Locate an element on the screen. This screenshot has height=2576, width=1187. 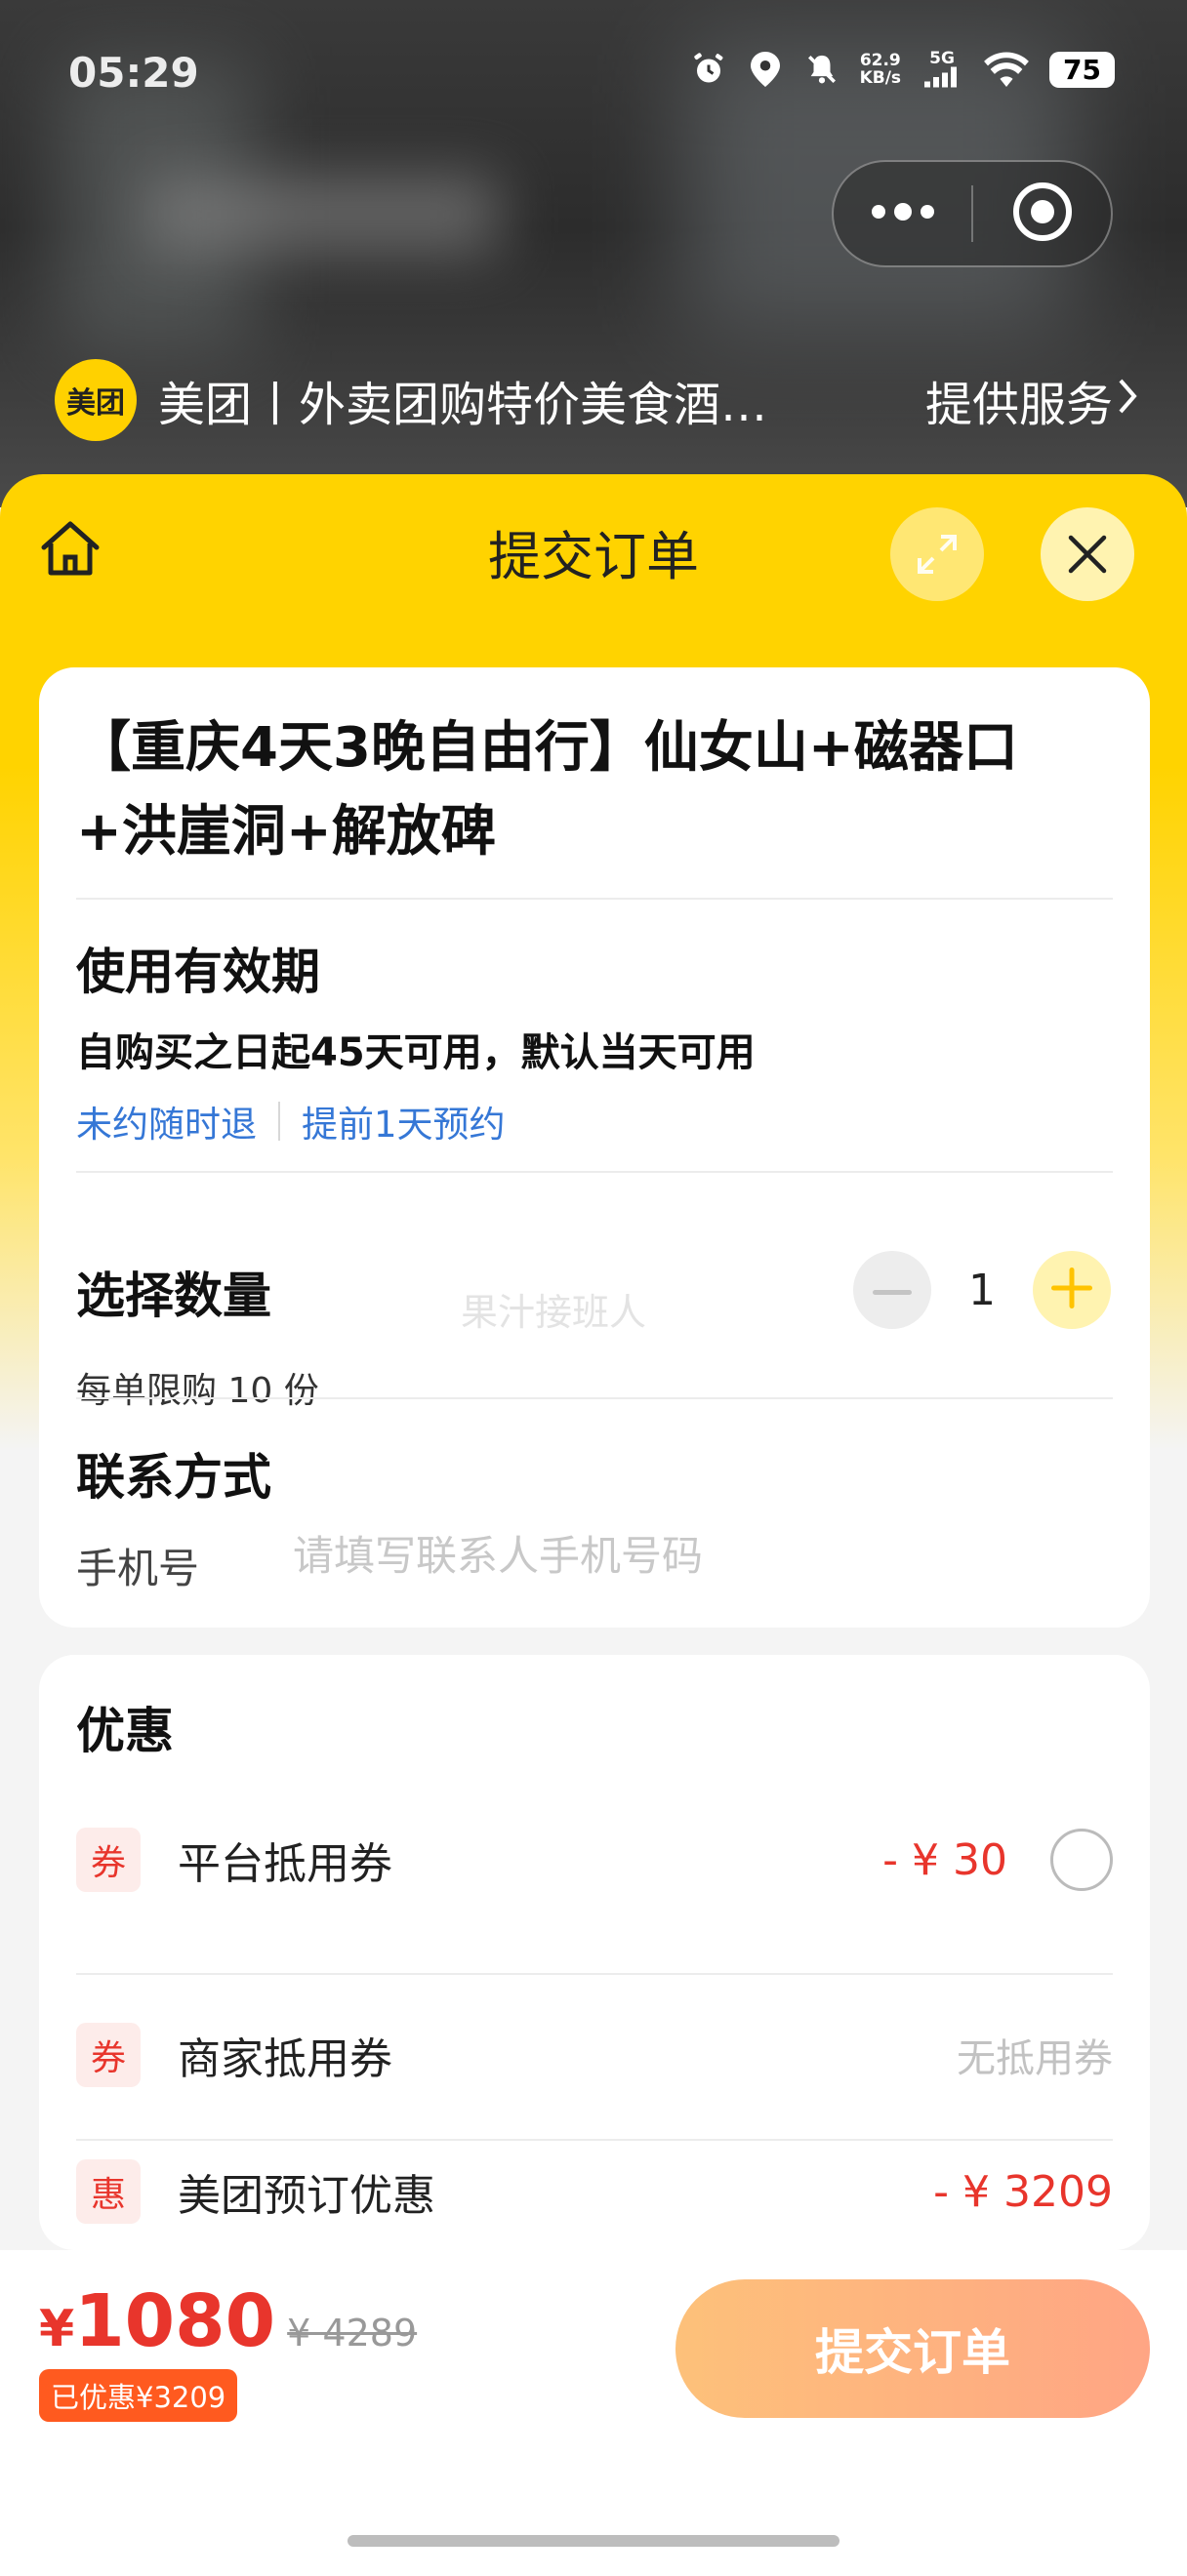
bell-mute-icon is located at coordinates (821, 69).